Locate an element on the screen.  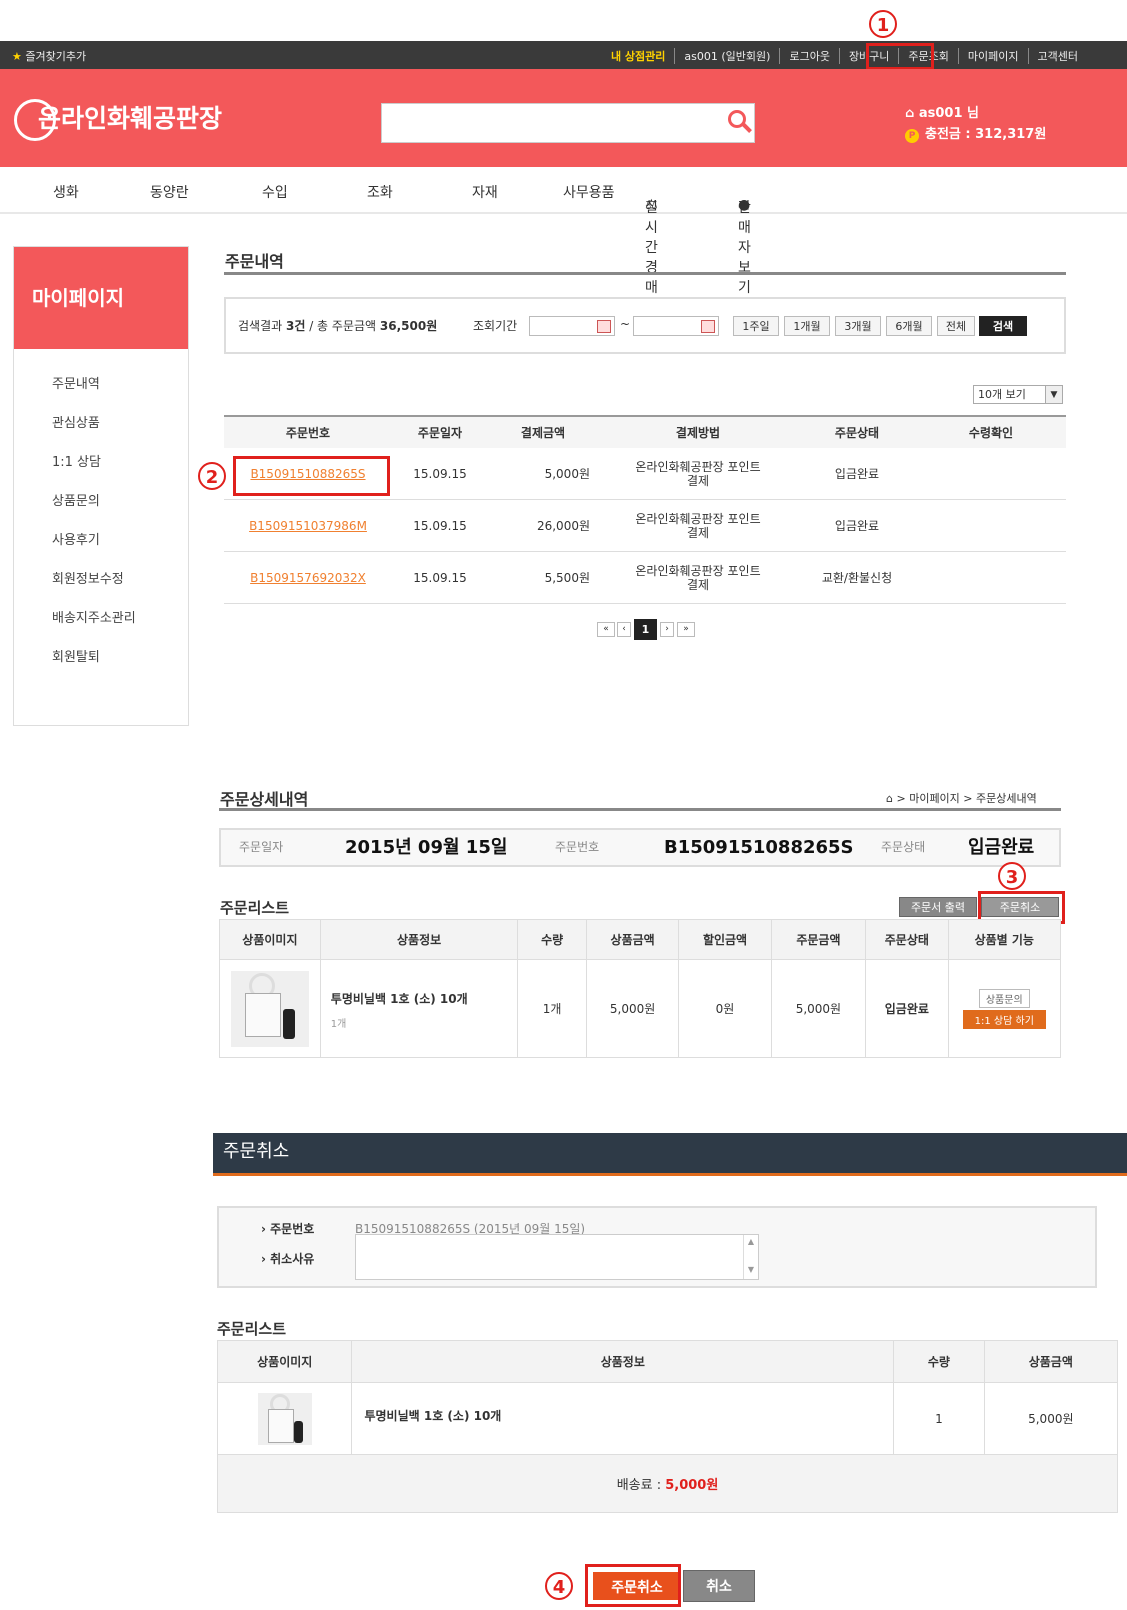
search-button: 검색 is located at coordinates (1003, 326).